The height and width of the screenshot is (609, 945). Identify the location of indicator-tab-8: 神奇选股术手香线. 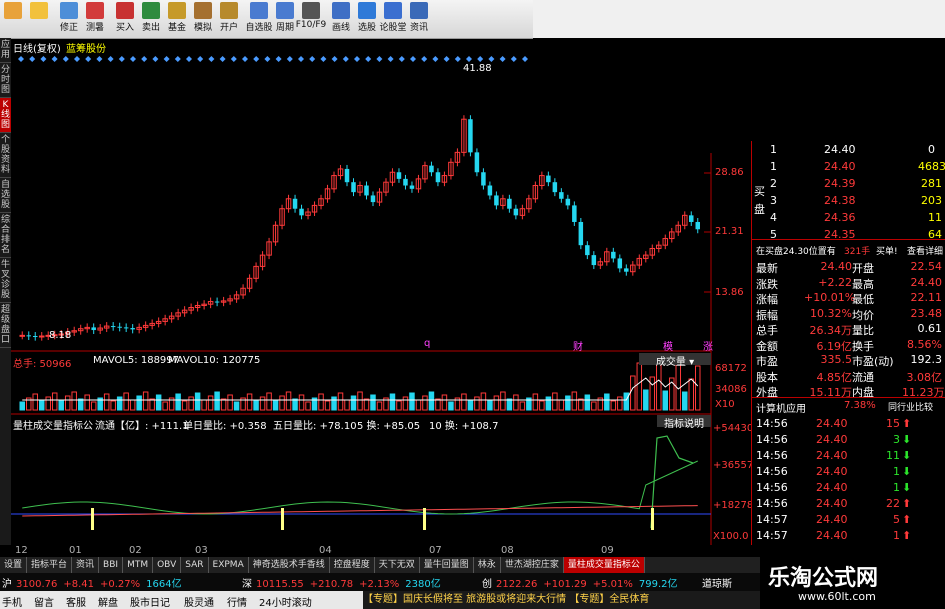
(289, 565).